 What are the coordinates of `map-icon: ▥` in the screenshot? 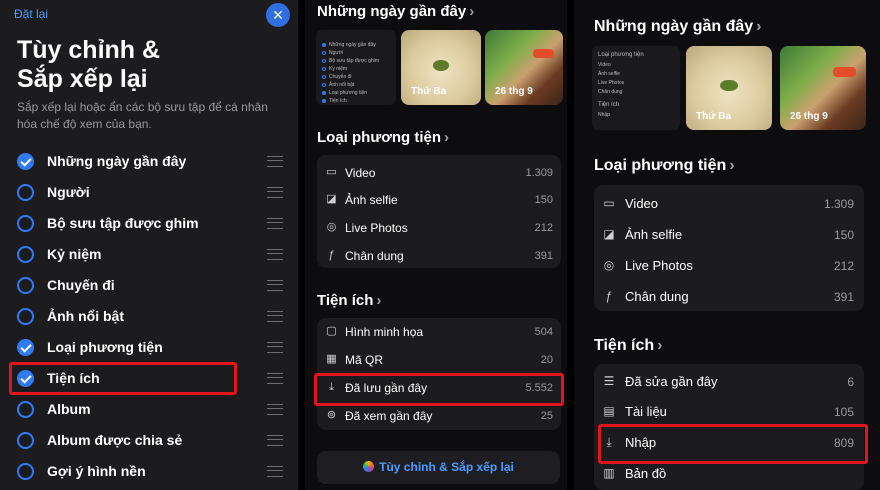 It's located at (609, 473).